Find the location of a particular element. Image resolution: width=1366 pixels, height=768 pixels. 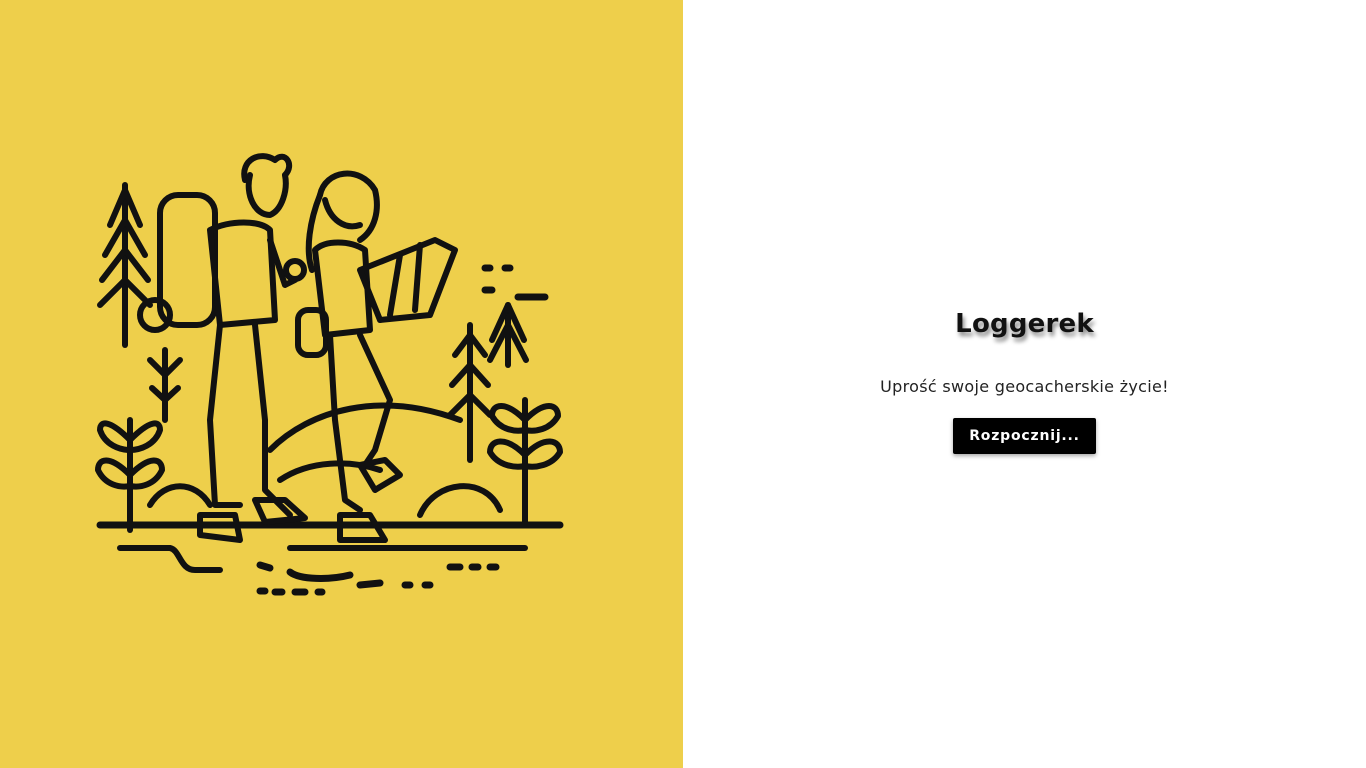

tagline: Uprość swoje geocacherskie życie! is located at coordinates (1024, 386).